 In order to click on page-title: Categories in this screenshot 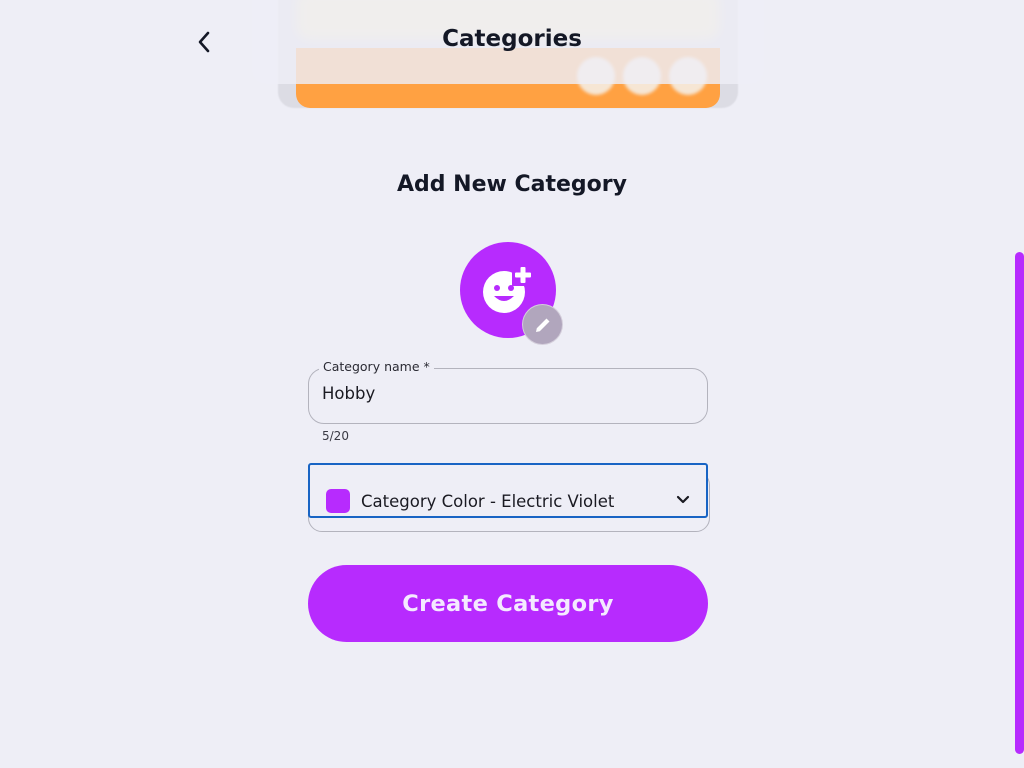, I will do `click(512, 39)`.